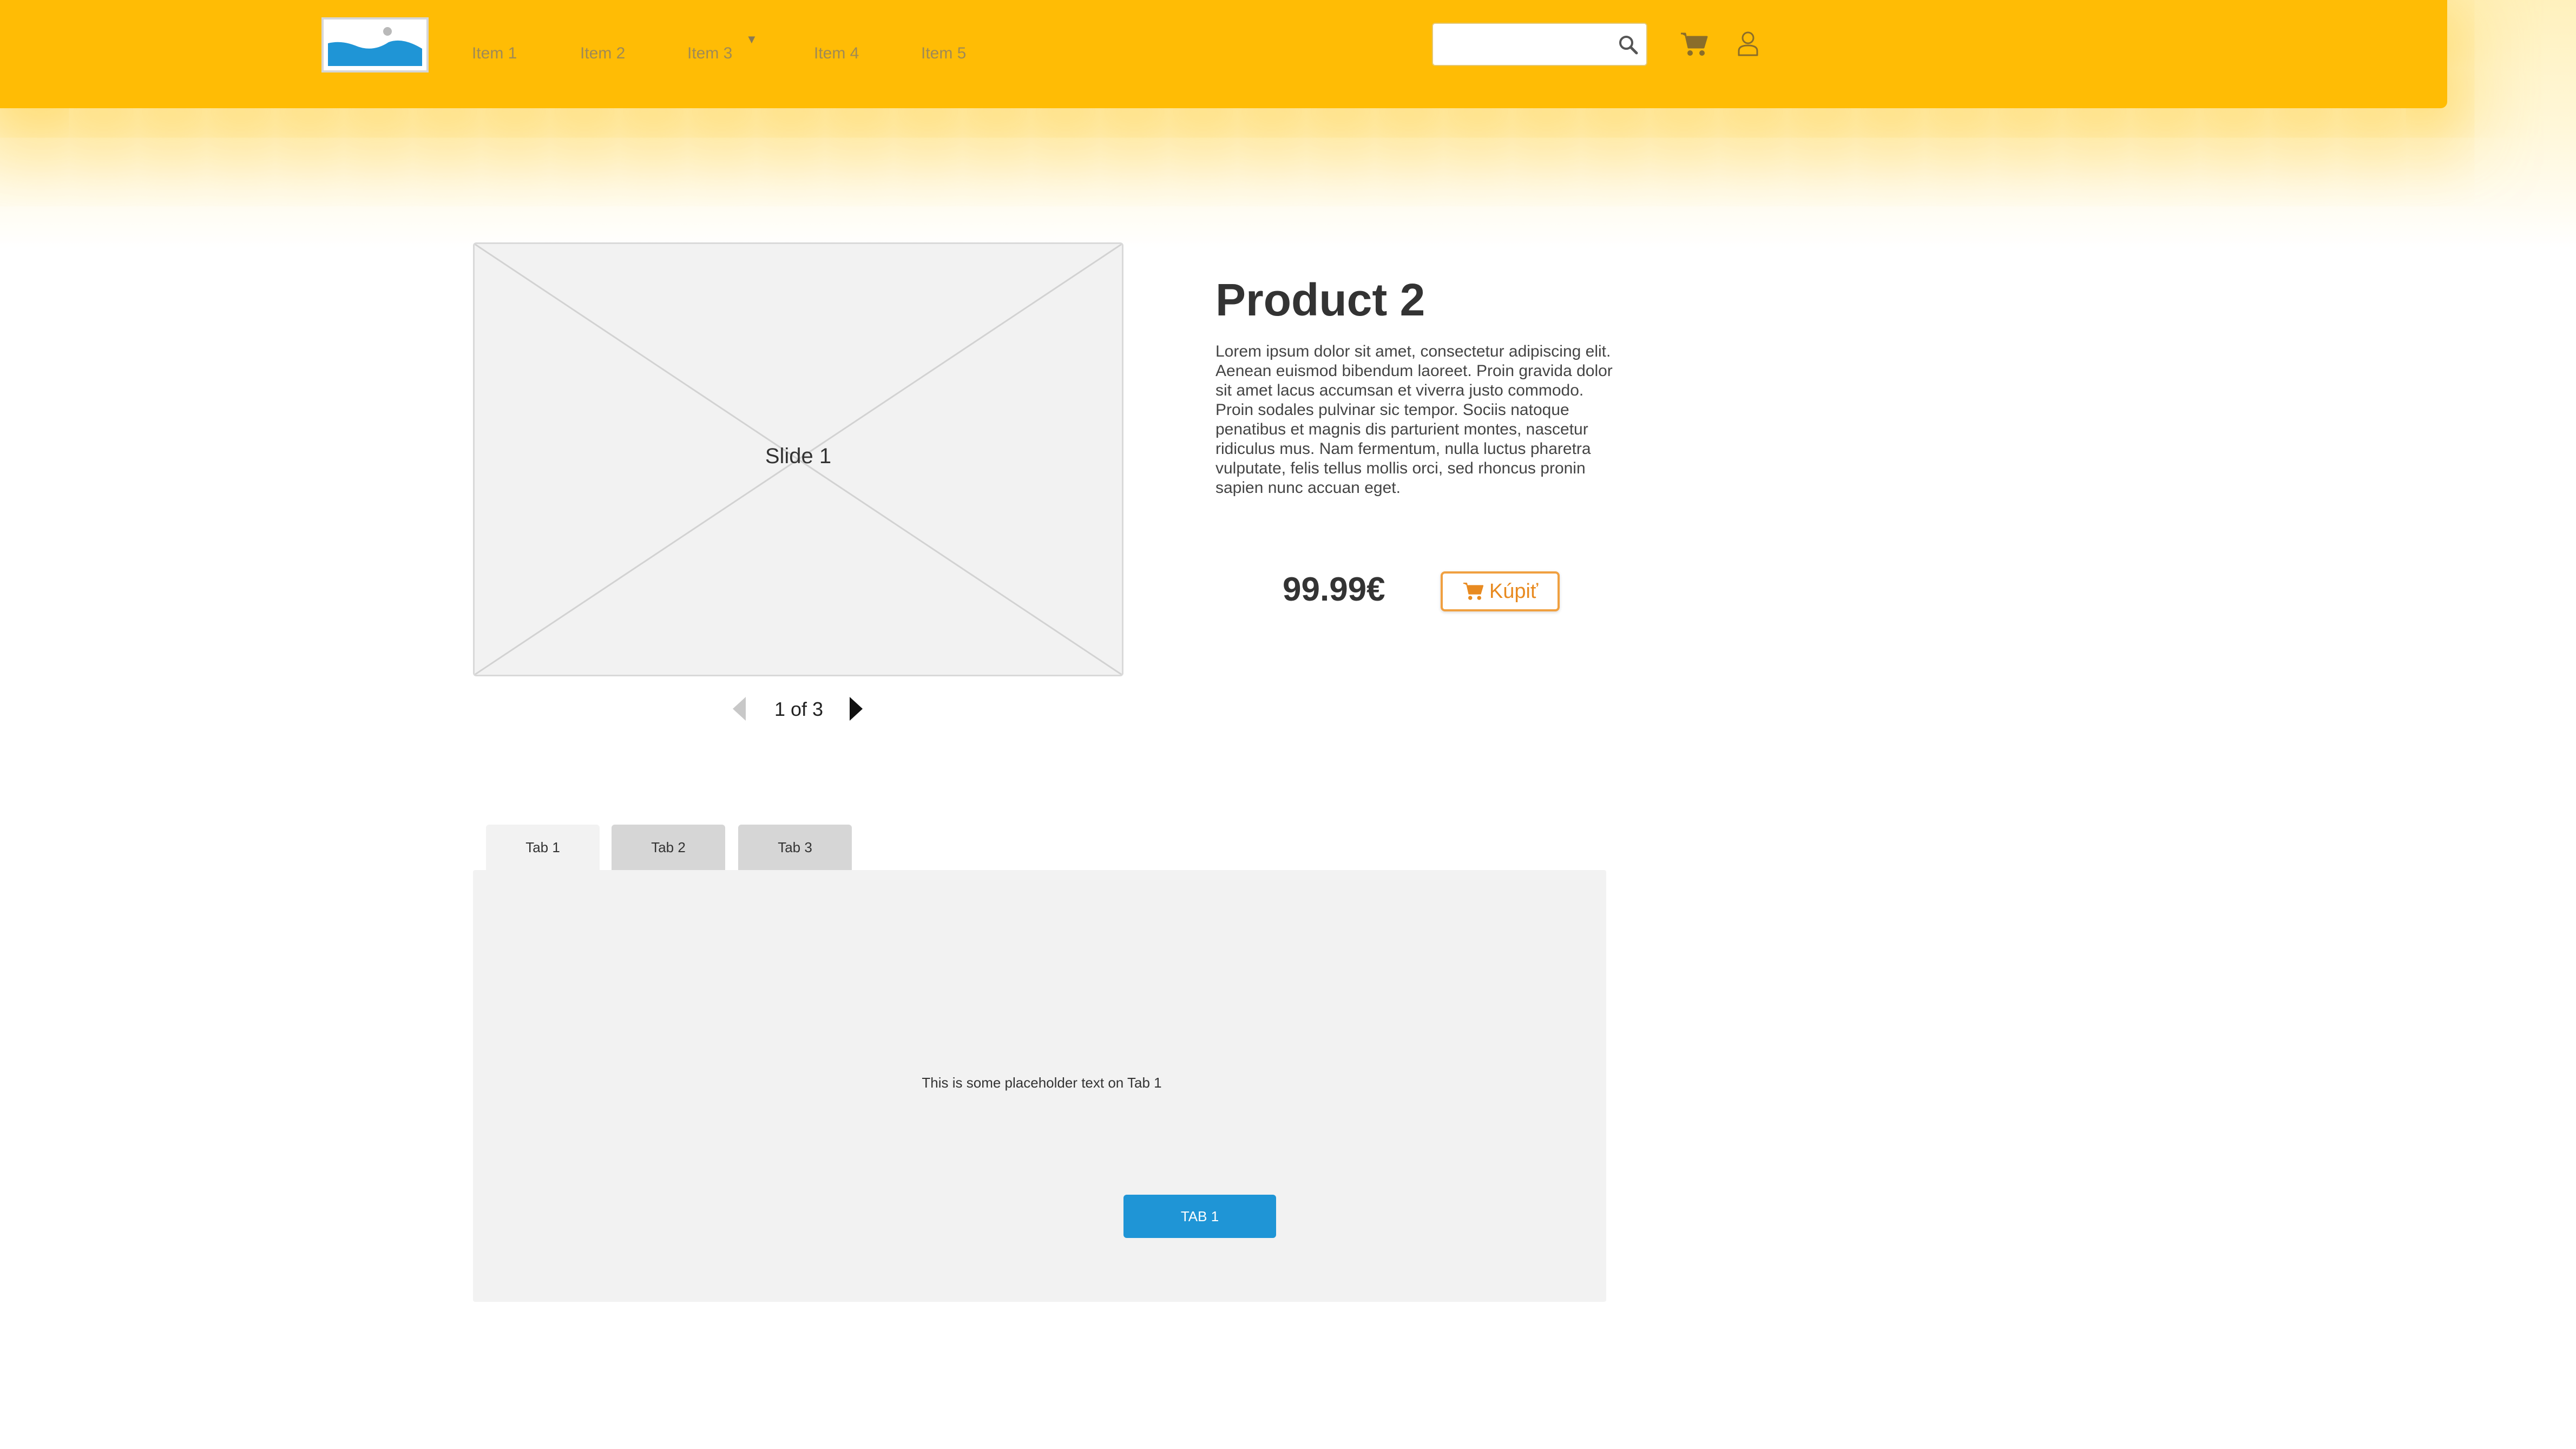 The width and height of the screenshot is (2576, 1449). What do you see at coordinates (943, 53) in the screenshot?
I see `nav-item-5: Item 5` at bounding box center [943, 53].